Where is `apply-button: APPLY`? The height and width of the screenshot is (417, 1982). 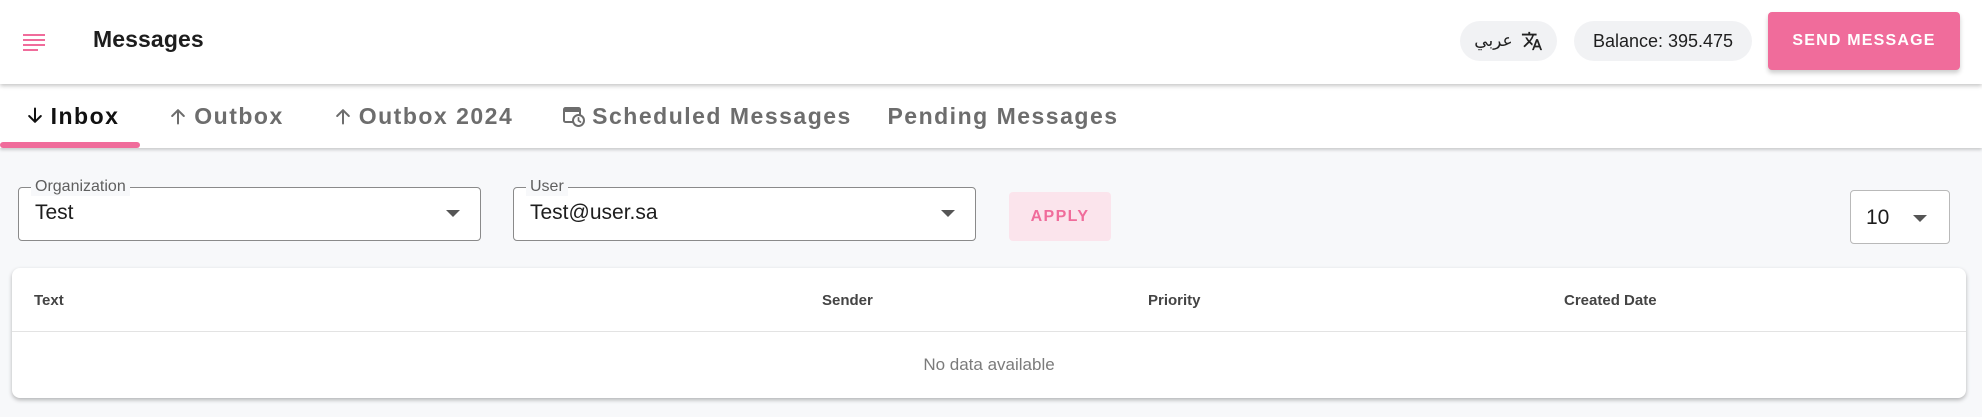 apply-button: APPLY is located at coordinates (1060, 216).